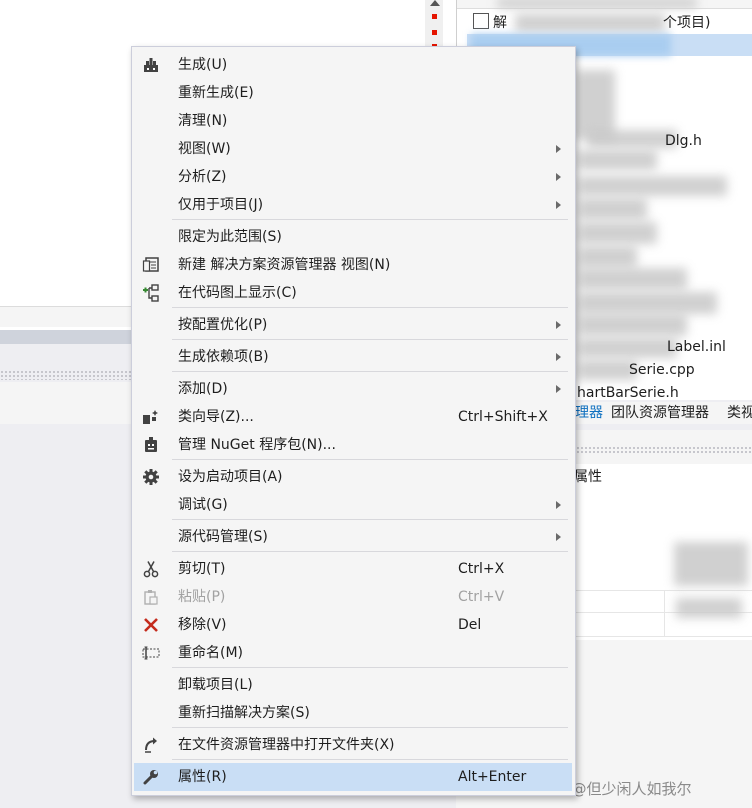 The height and width of the screenshot is (808, 752). Describe the element at coordinates (230, 477) in the screenshot. I see `menu-item-label: 设为启动项目(A)` at that location.